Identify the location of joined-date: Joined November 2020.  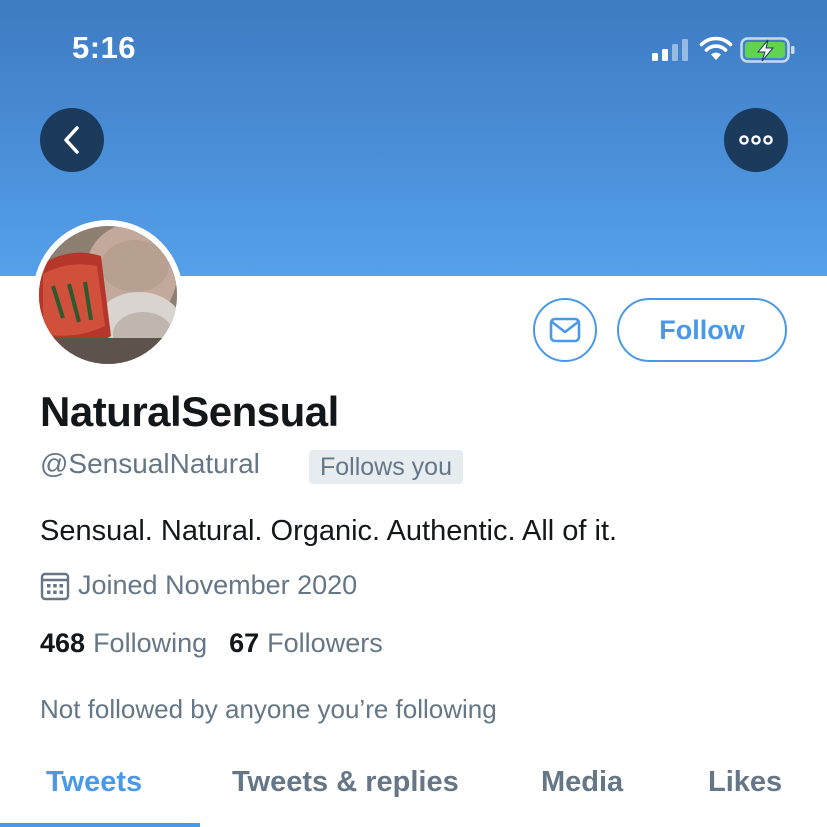
(218, 585).